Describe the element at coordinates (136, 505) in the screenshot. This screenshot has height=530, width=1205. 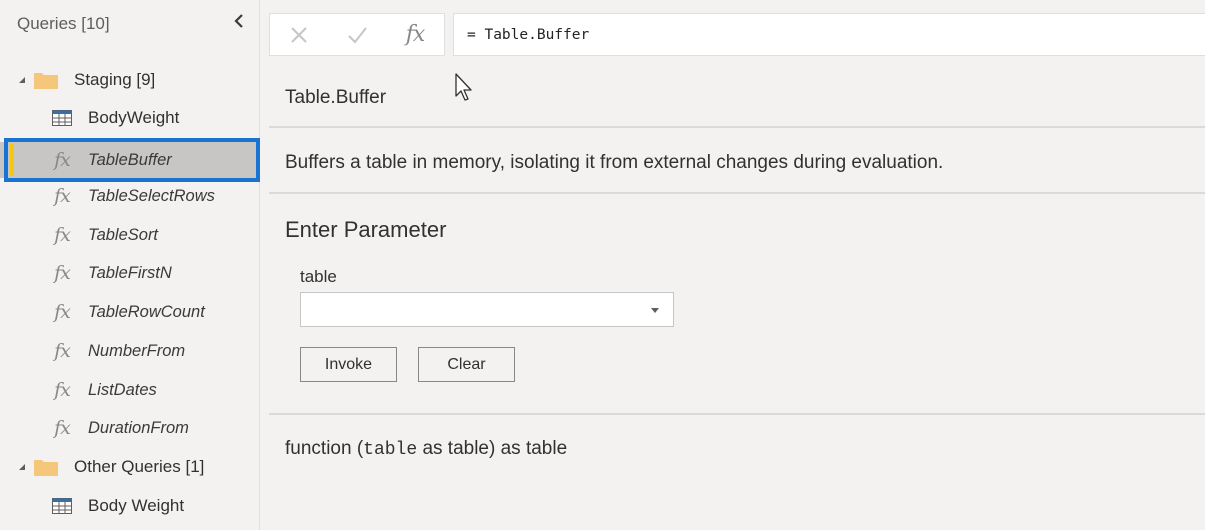
I see `query-label: Body Weight` at that location.